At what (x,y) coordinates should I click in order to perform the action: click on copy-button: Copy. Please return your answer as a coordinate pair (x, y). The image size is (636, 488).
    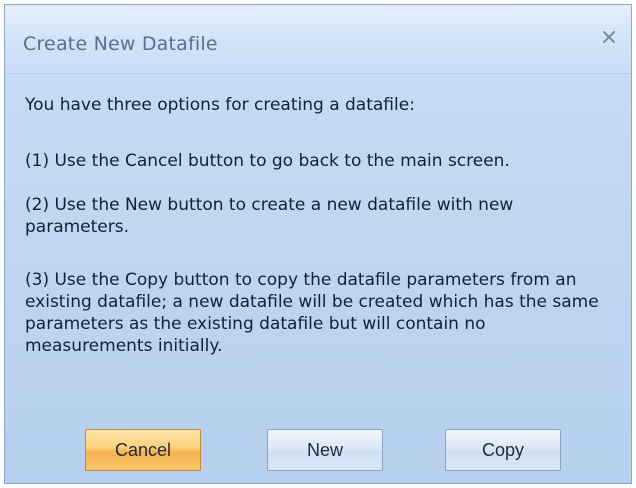
    Looking at the image, I should click on (503, 450).